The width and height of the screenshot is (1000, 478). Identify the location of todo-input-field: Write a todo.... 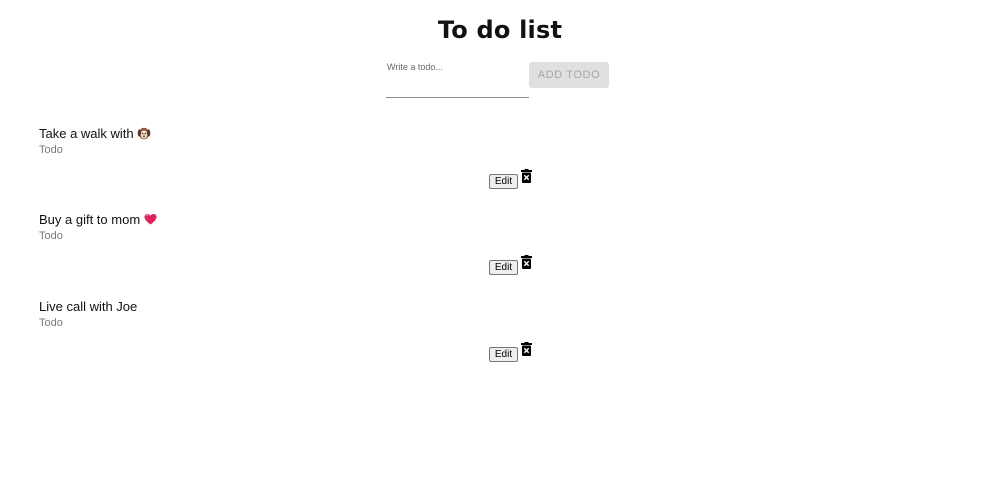
(457, 79).